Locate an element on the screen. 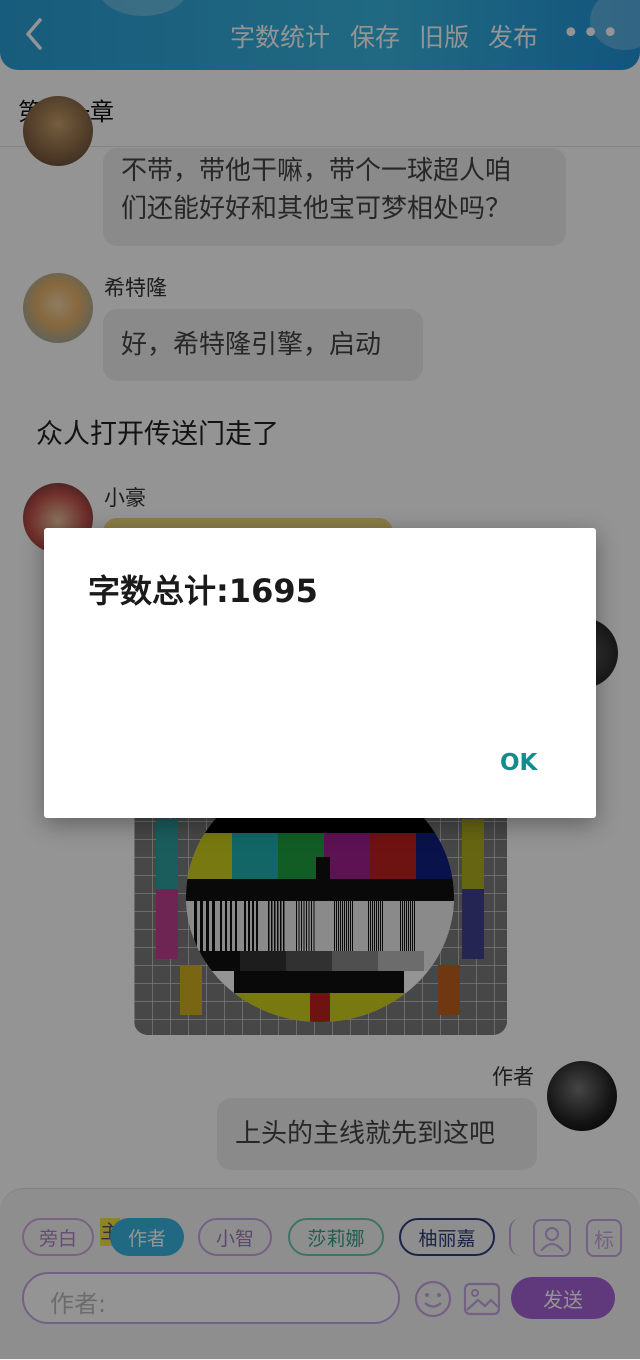 The height and width of the screenshot is (1360, 640). dialog-message: 字数总计:1695 is located at coordinates (203, 591).